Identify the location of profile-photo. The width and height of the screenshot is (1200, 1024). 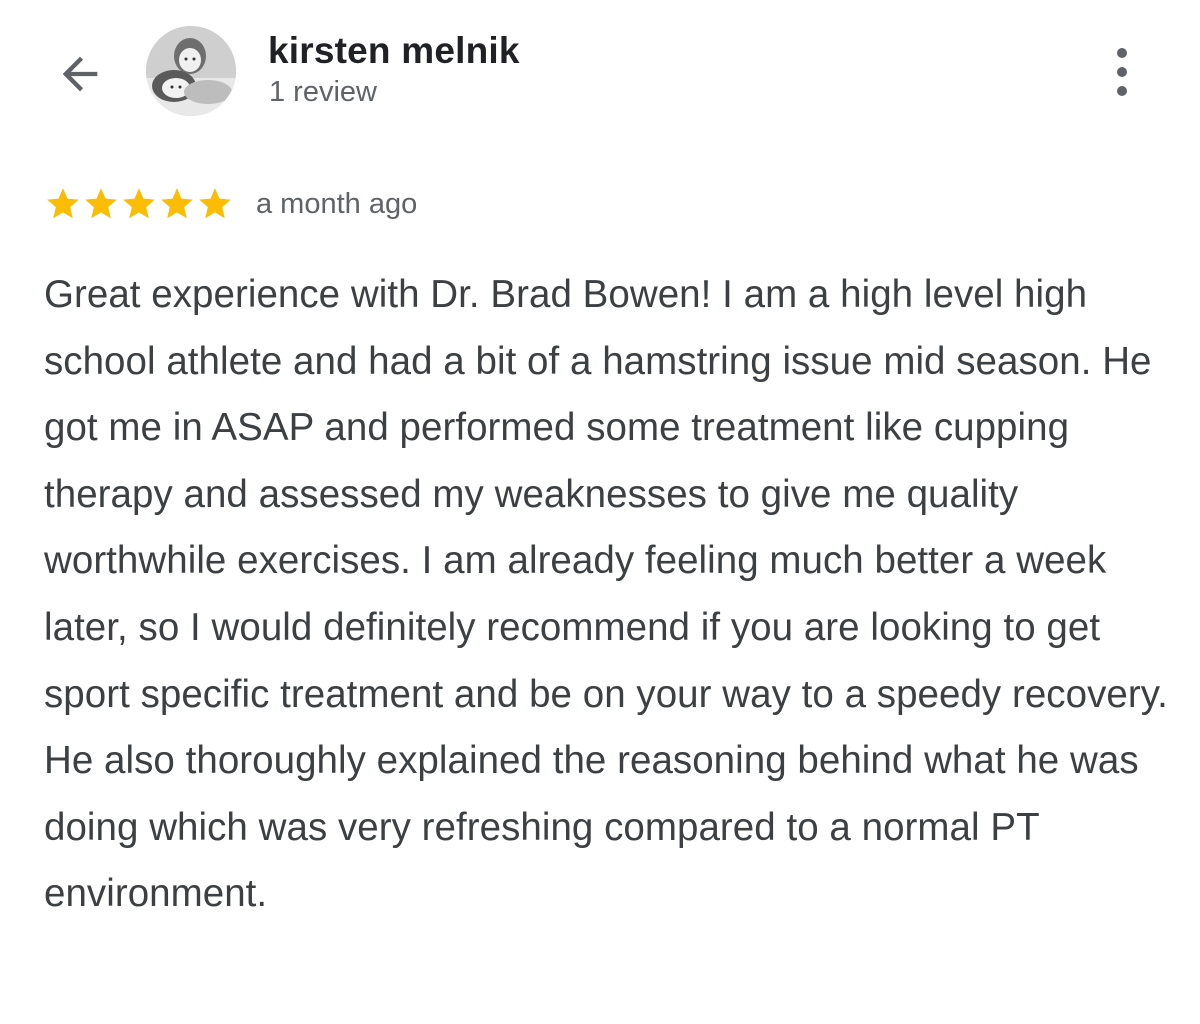
(191, 71).